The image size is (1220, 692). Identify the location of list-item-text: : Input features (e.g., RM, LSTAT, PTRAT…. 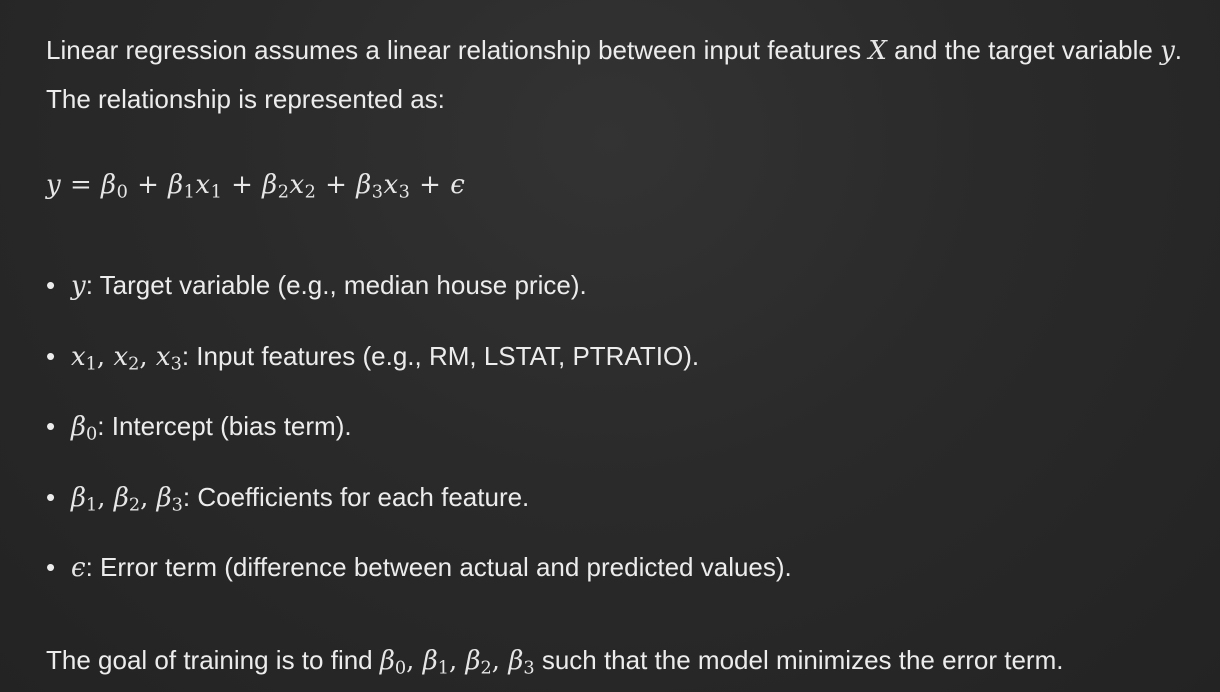
(440, 355).